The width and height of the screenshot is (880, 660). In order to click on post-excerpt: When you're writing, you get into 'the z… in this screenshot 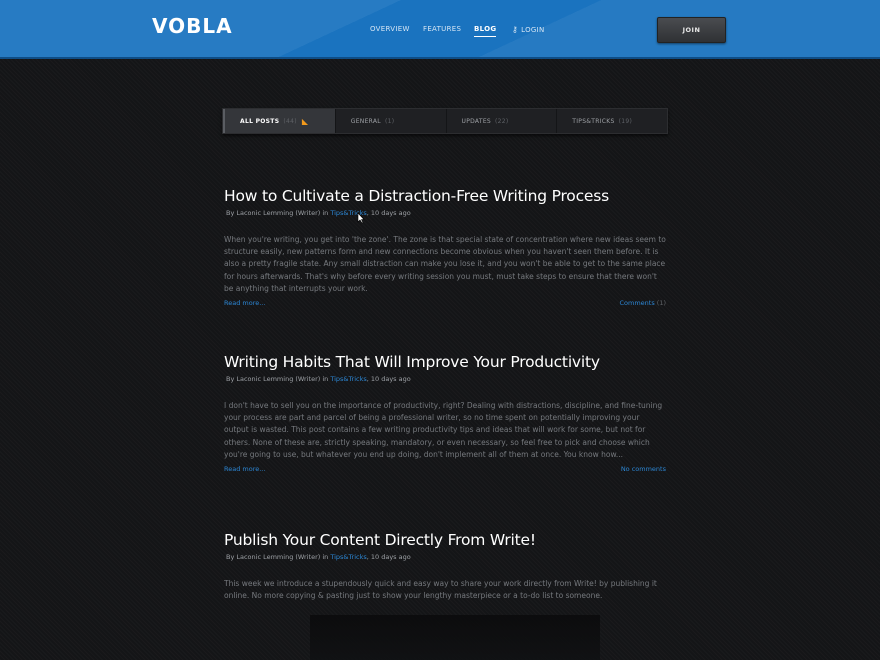, I will do `click(445, 264)`.